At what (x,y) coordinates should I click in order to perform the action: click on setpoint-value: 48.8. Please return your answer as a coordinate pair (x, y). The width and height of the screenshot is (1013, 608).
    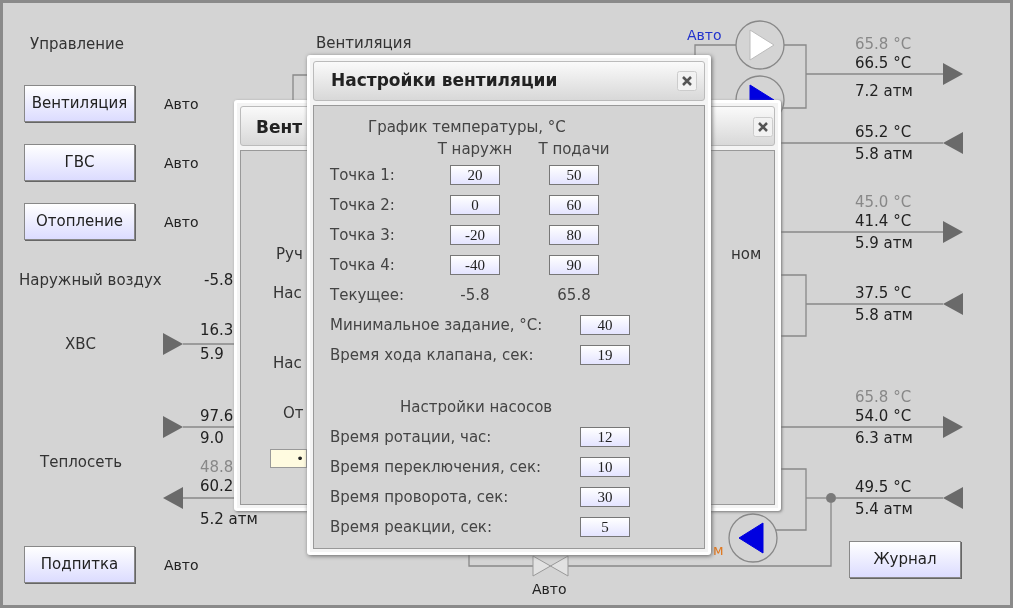
    Looking at the image, I should click on (217, 467).